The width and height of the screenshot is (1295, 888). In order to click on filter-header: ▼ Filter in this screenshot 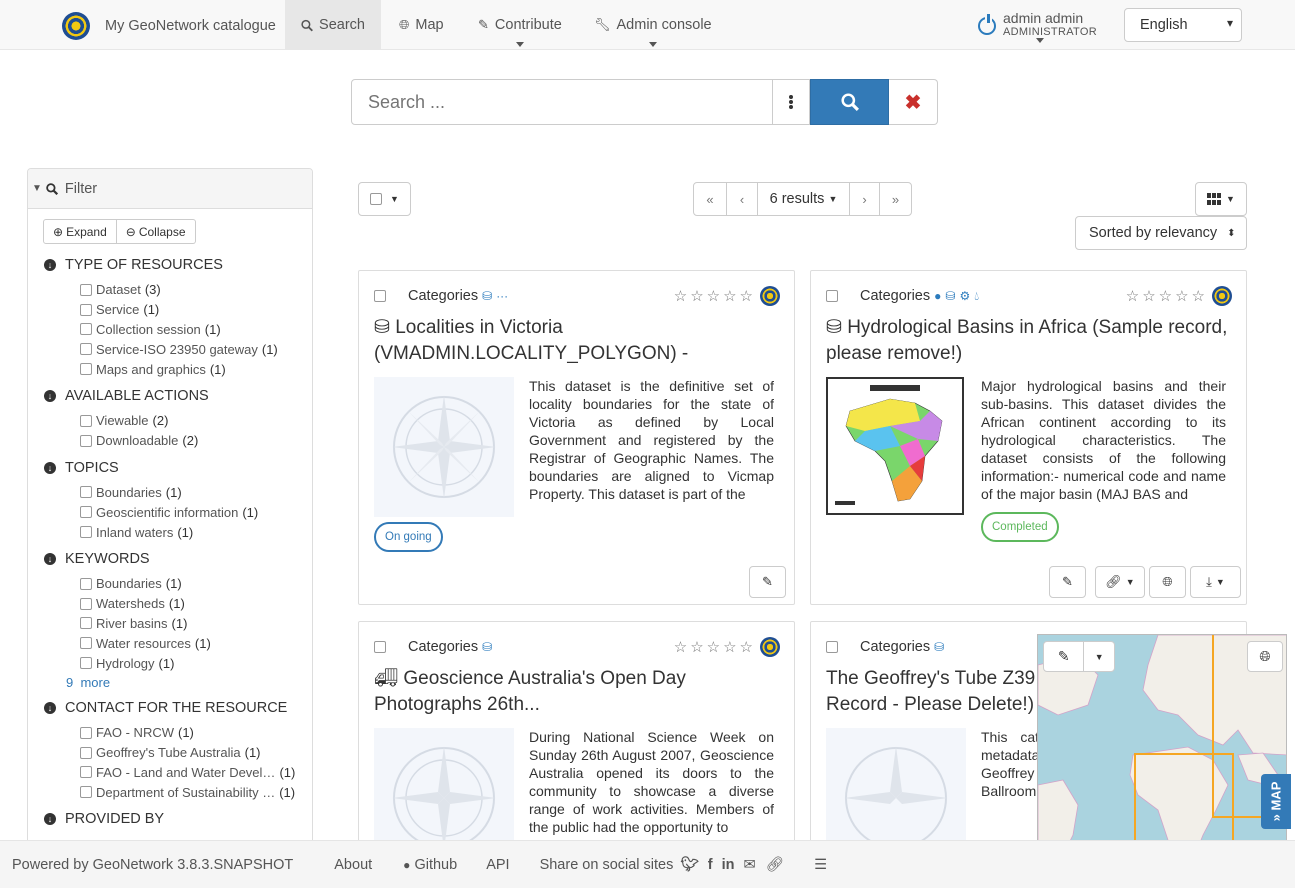, I will do `click(170, 189)`.